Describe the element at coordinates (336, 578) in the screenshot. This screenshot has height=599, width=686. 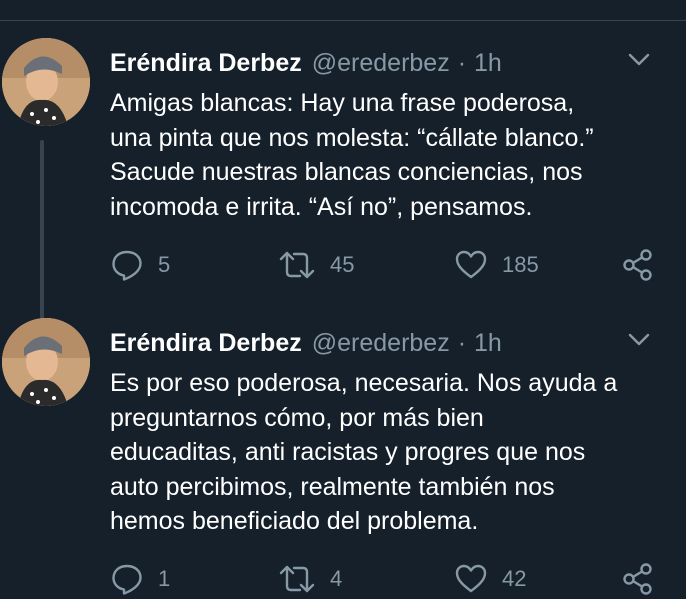
I see `retweet-count: 4` at that location.